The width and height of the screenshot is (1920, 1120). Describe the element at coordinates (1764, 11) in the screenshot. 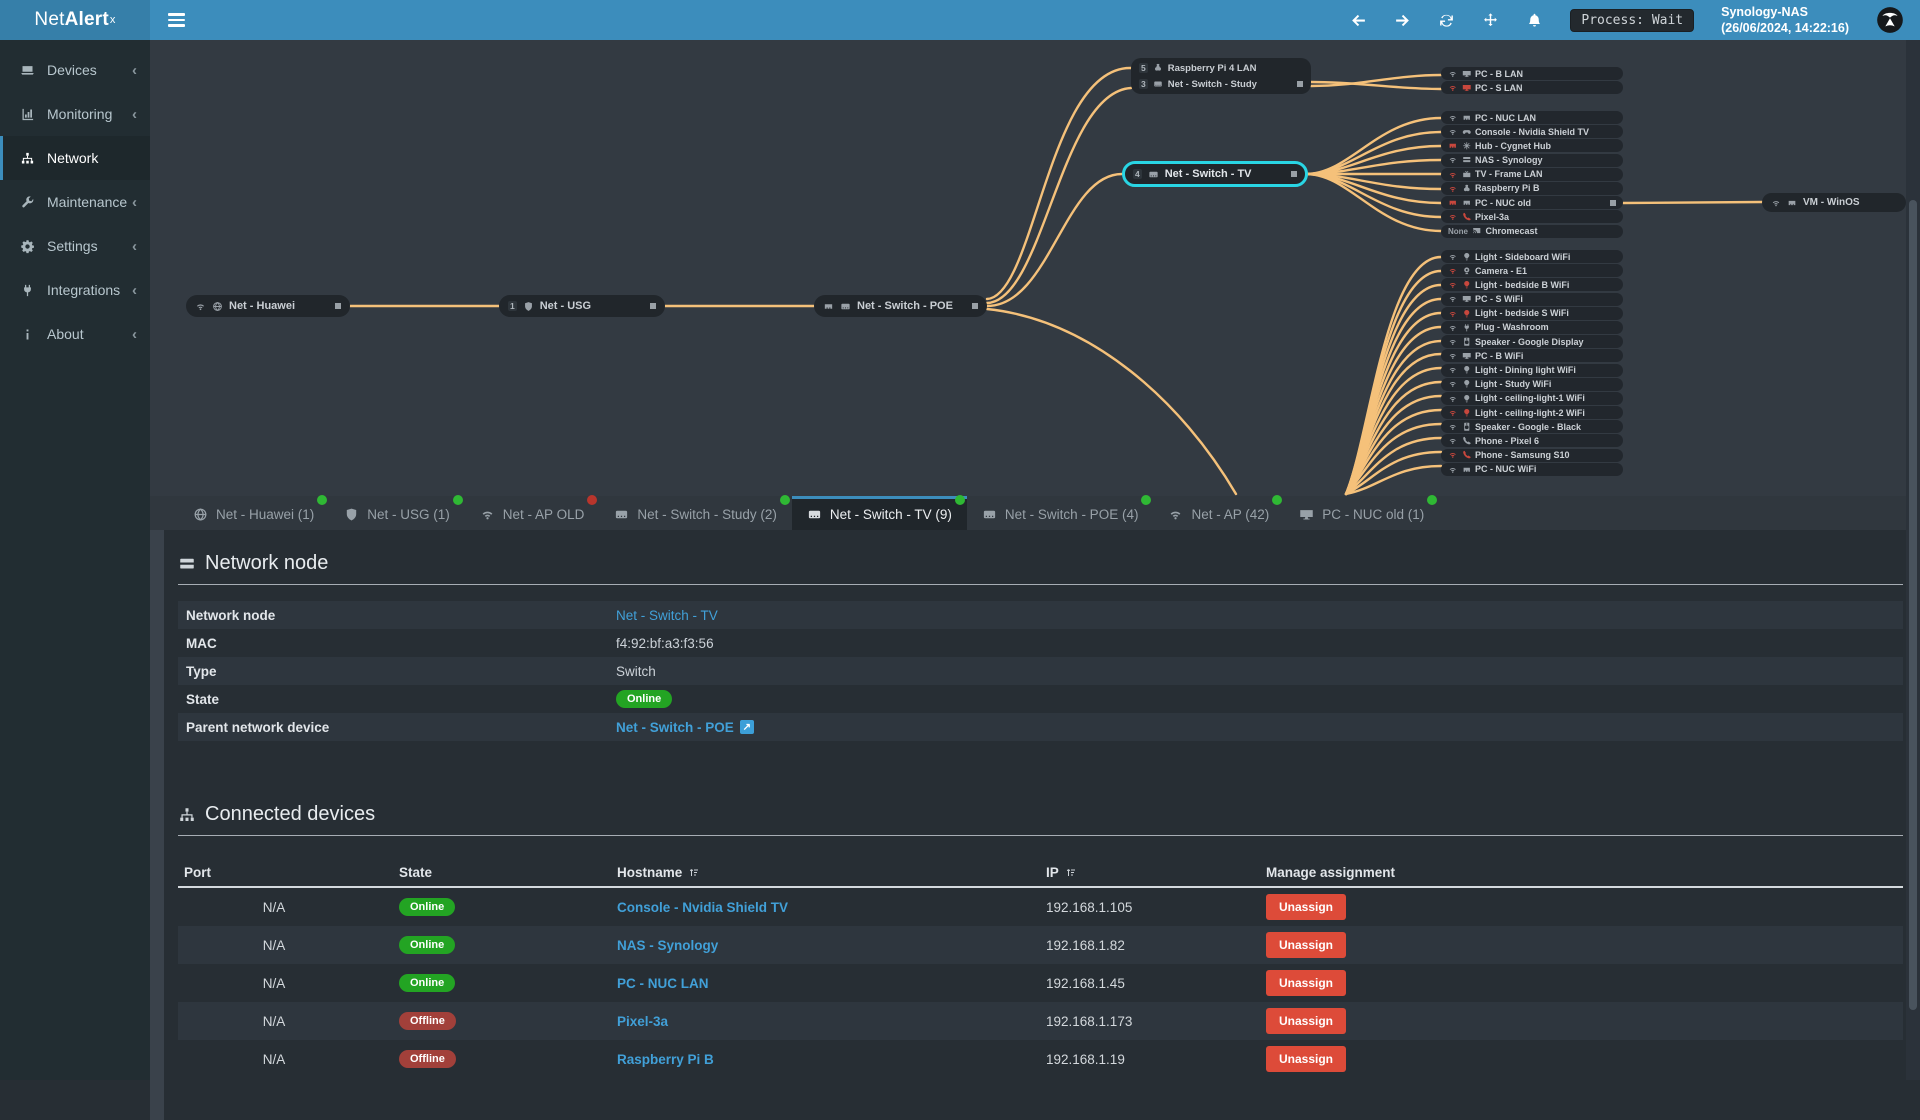

I see `host-name: Synology-NAS` at that location.